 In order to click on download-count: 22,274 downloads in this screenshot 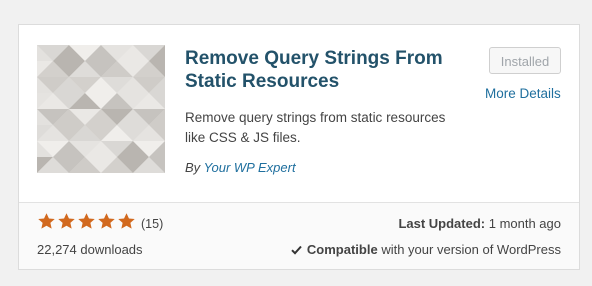, I will do `click(90, 249)`.